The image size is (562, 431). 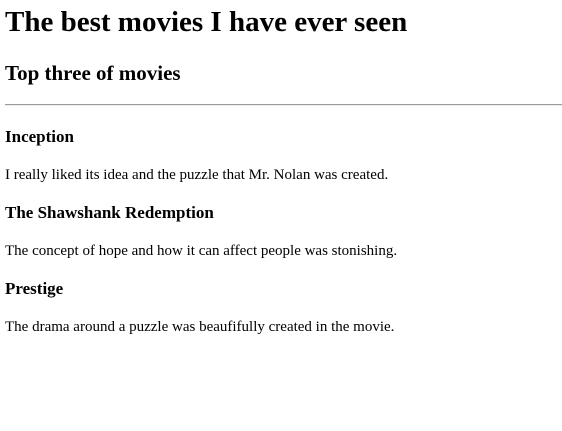 I want to click on movie-title: Prestige, so click(x=34, y=288).